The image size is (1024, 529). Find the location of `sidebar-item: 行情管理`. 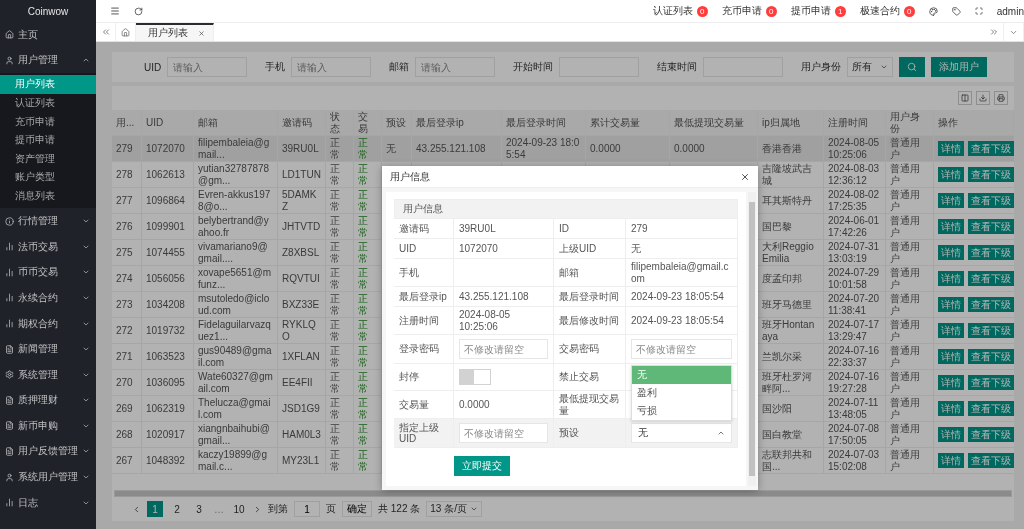

sidebar-item: 行情管理 is located at coordinates (48, 221).